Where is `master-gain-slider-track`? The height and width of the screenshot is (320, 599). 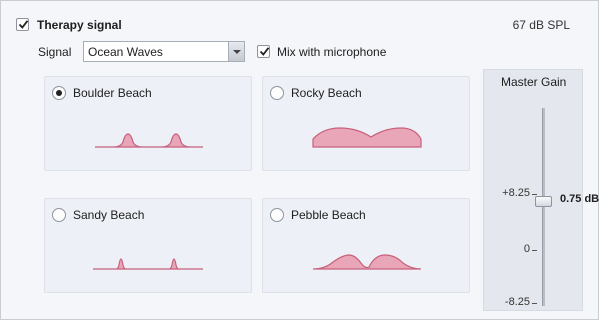 master-gain-slider-track is located at coordinates (543, 207).